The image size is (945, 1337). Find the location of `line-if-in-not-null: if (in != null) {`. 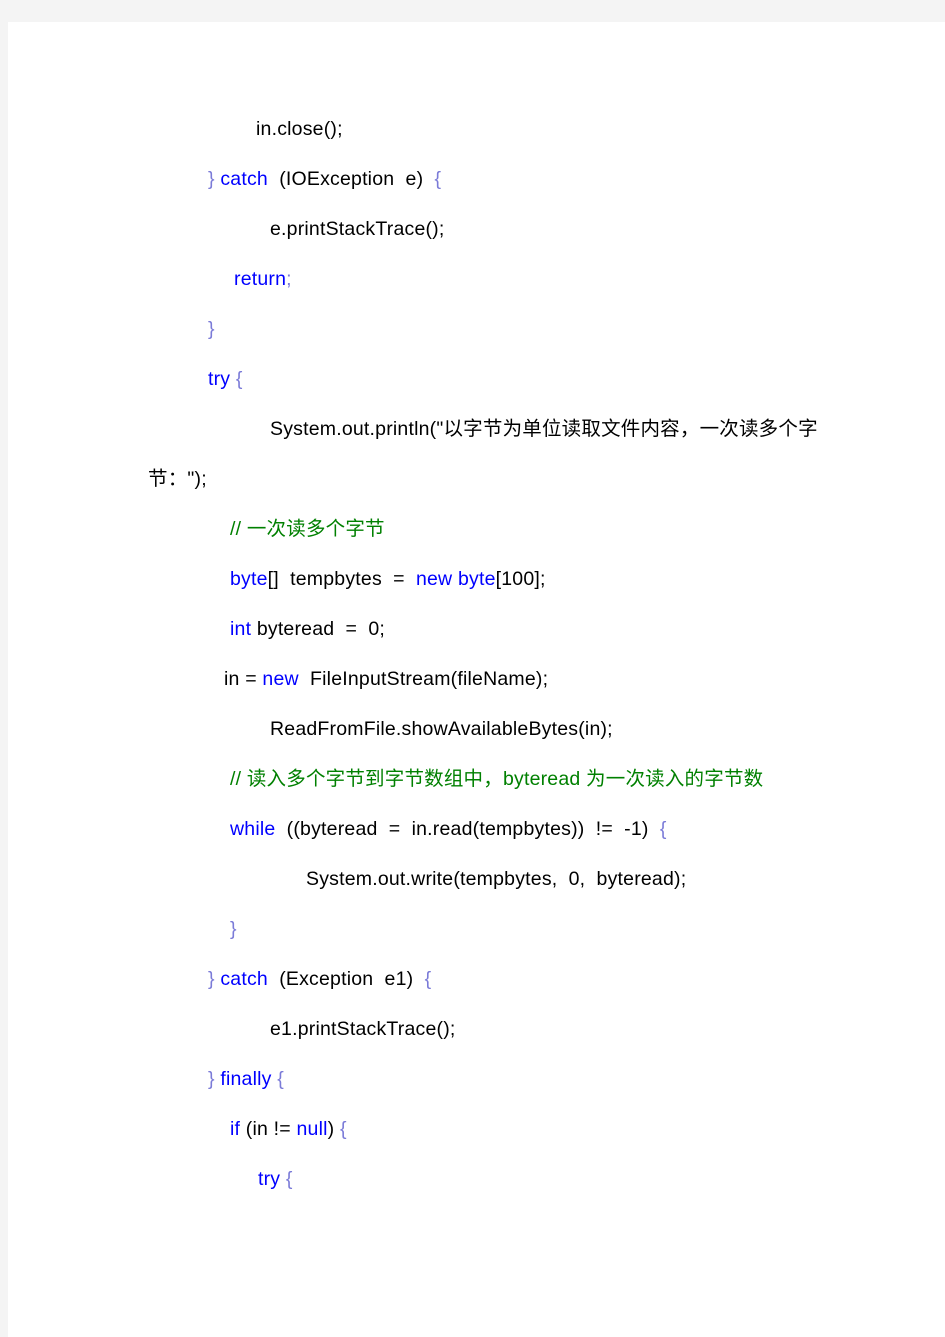

line-if-in-not-null: if (in != null) { is located at coordinates (488, 1129).